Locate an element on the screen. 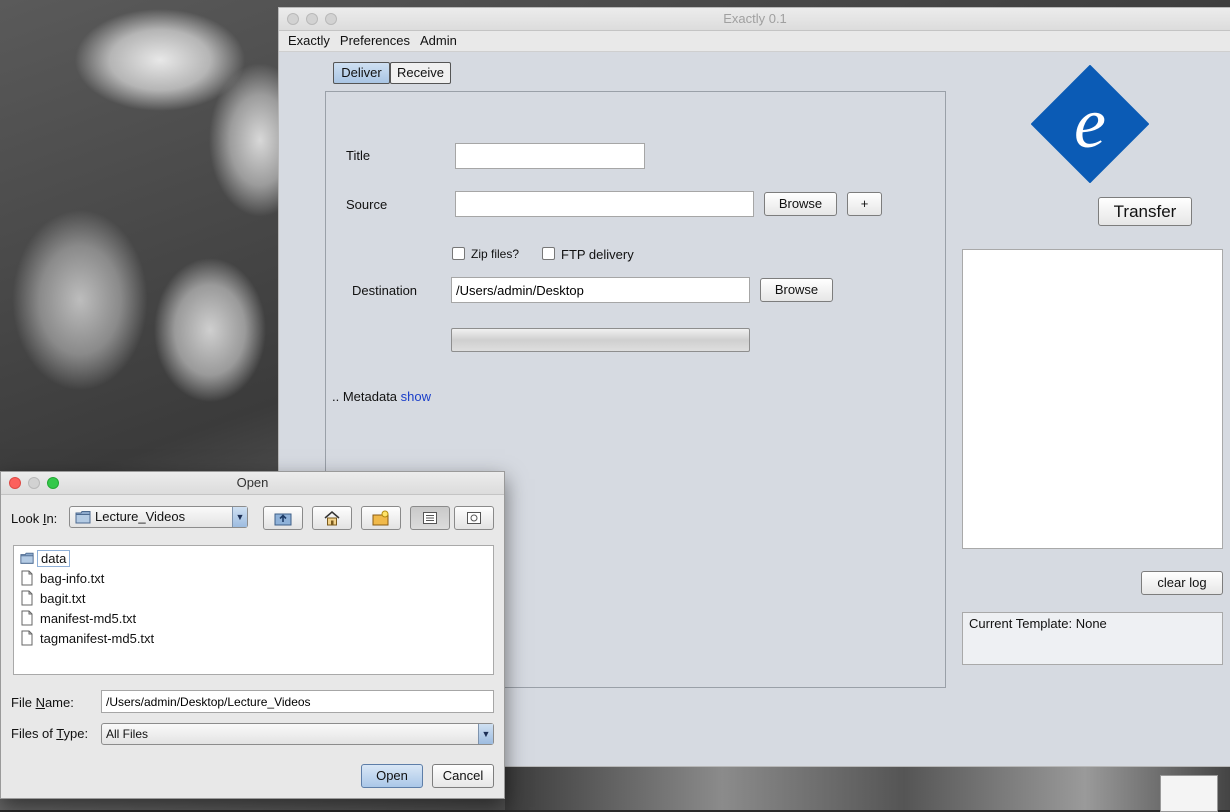 This screenshot has height=812, width=1230. look-in-combo: Lecture_Videos ▼ is located at coordinates (158, 517).